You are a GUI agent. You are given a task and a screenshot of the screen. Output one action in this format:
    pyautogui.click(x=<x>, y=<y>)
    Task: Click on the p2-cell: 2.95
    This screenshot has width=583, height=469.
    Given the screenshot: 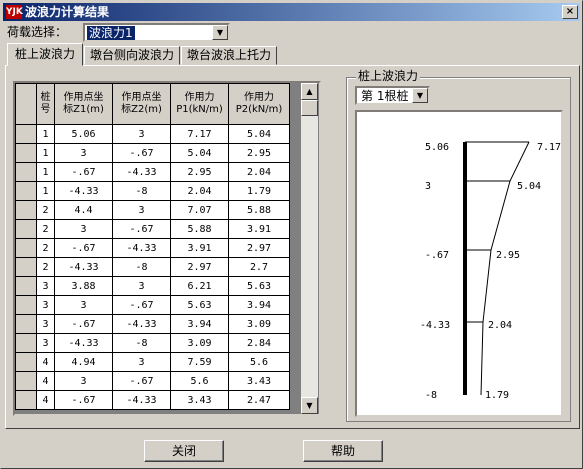 What is the action you would take?
    pyautogui.click(x=259, y=153)
    